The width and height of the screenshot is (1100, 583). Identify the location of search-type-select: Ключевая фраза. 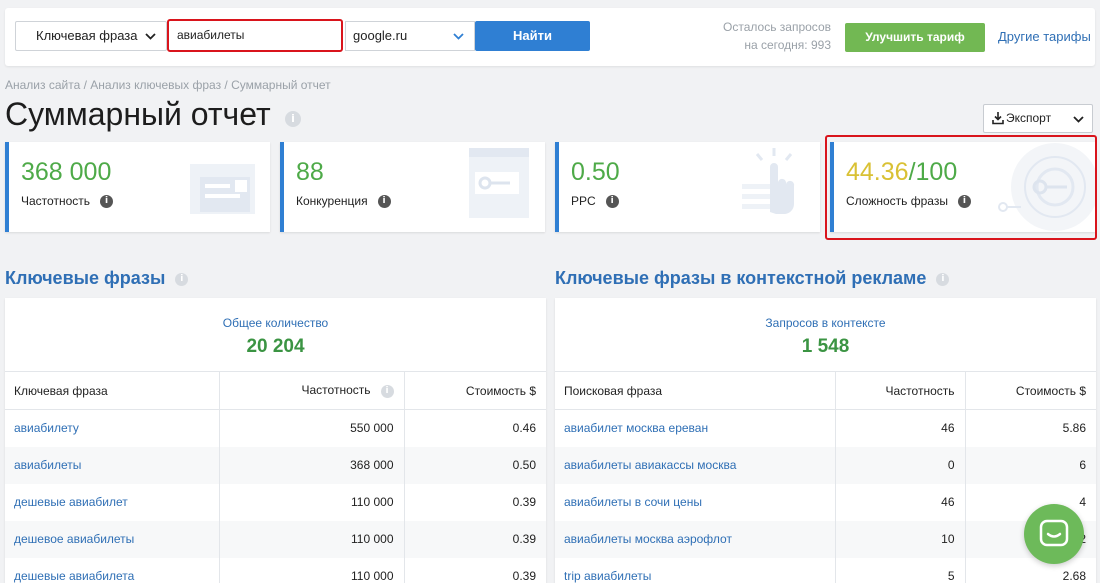
(91, 36).